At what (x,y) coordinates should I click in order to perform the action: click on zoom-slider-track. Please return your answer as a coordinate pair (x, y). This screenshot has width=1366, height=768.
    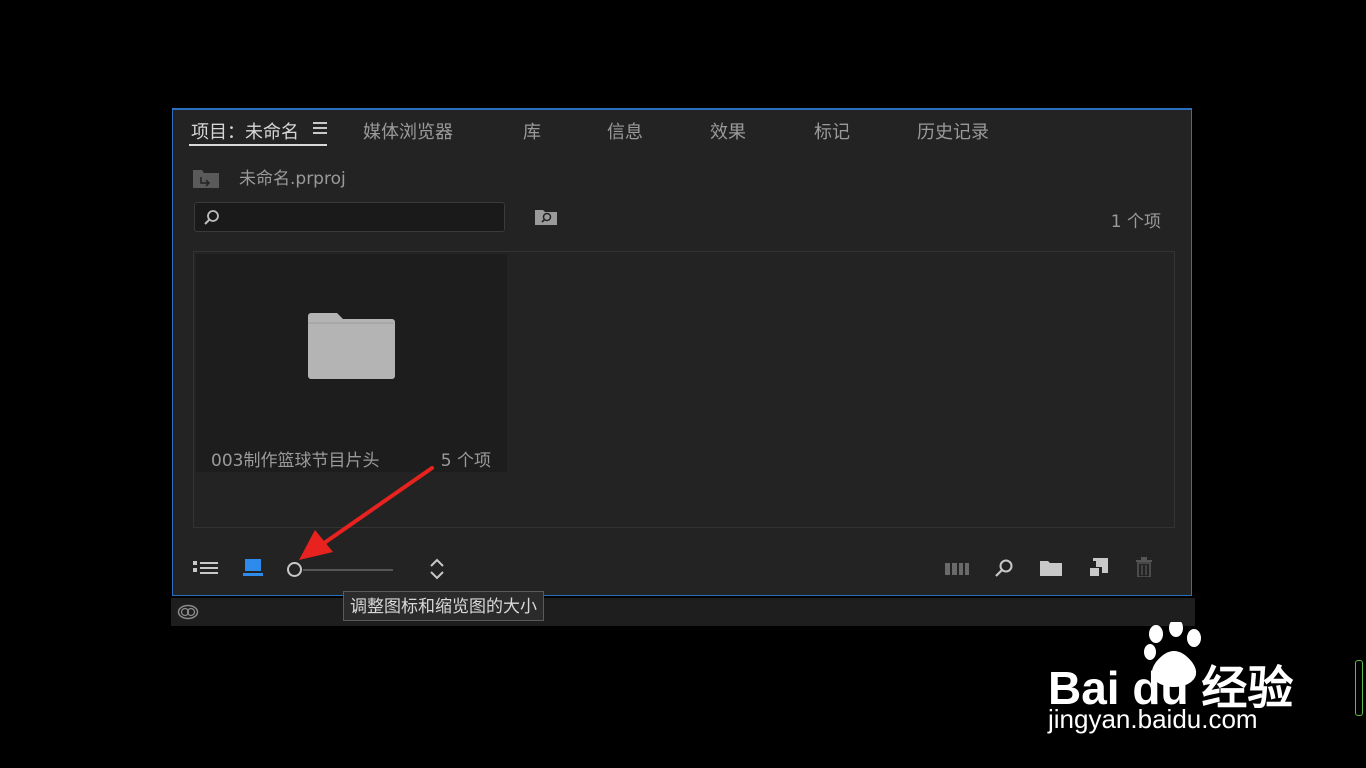
    Looking at the image, I should click on (348, 570).